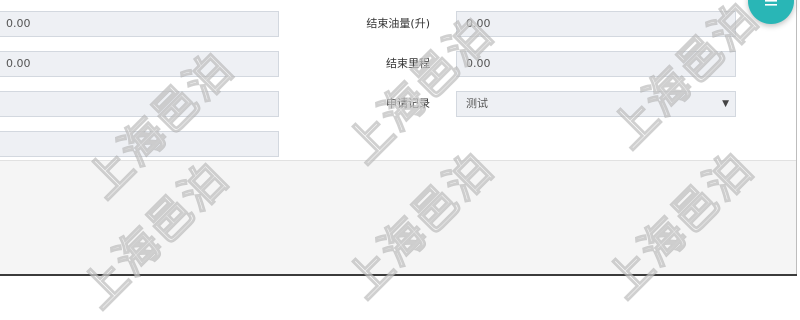 The image size is (800, 320). What do you see at coordinates (139, 24) in the screenshot?
I see `left-field-1: 0.00` at bounding box center [139, 24].